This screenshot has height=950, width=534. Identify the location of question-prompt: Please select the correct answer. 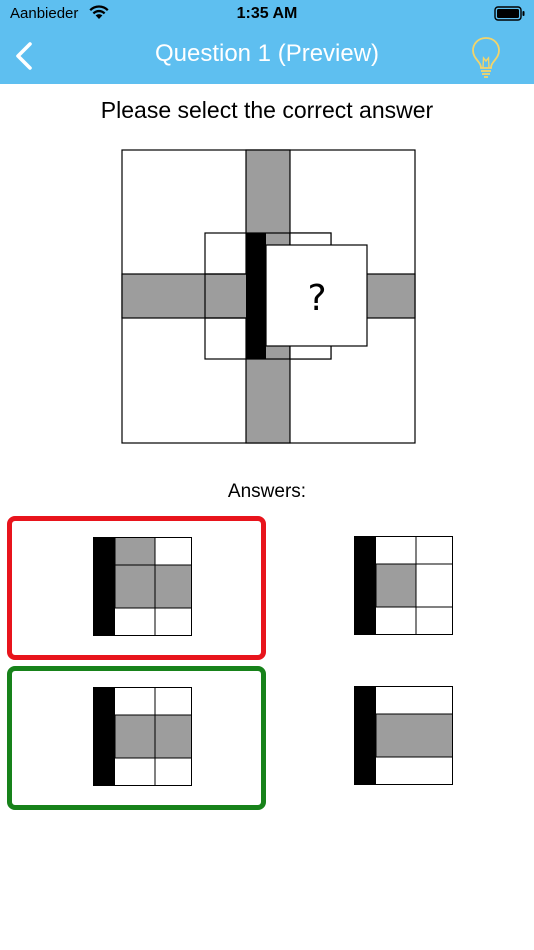
(267, 110).